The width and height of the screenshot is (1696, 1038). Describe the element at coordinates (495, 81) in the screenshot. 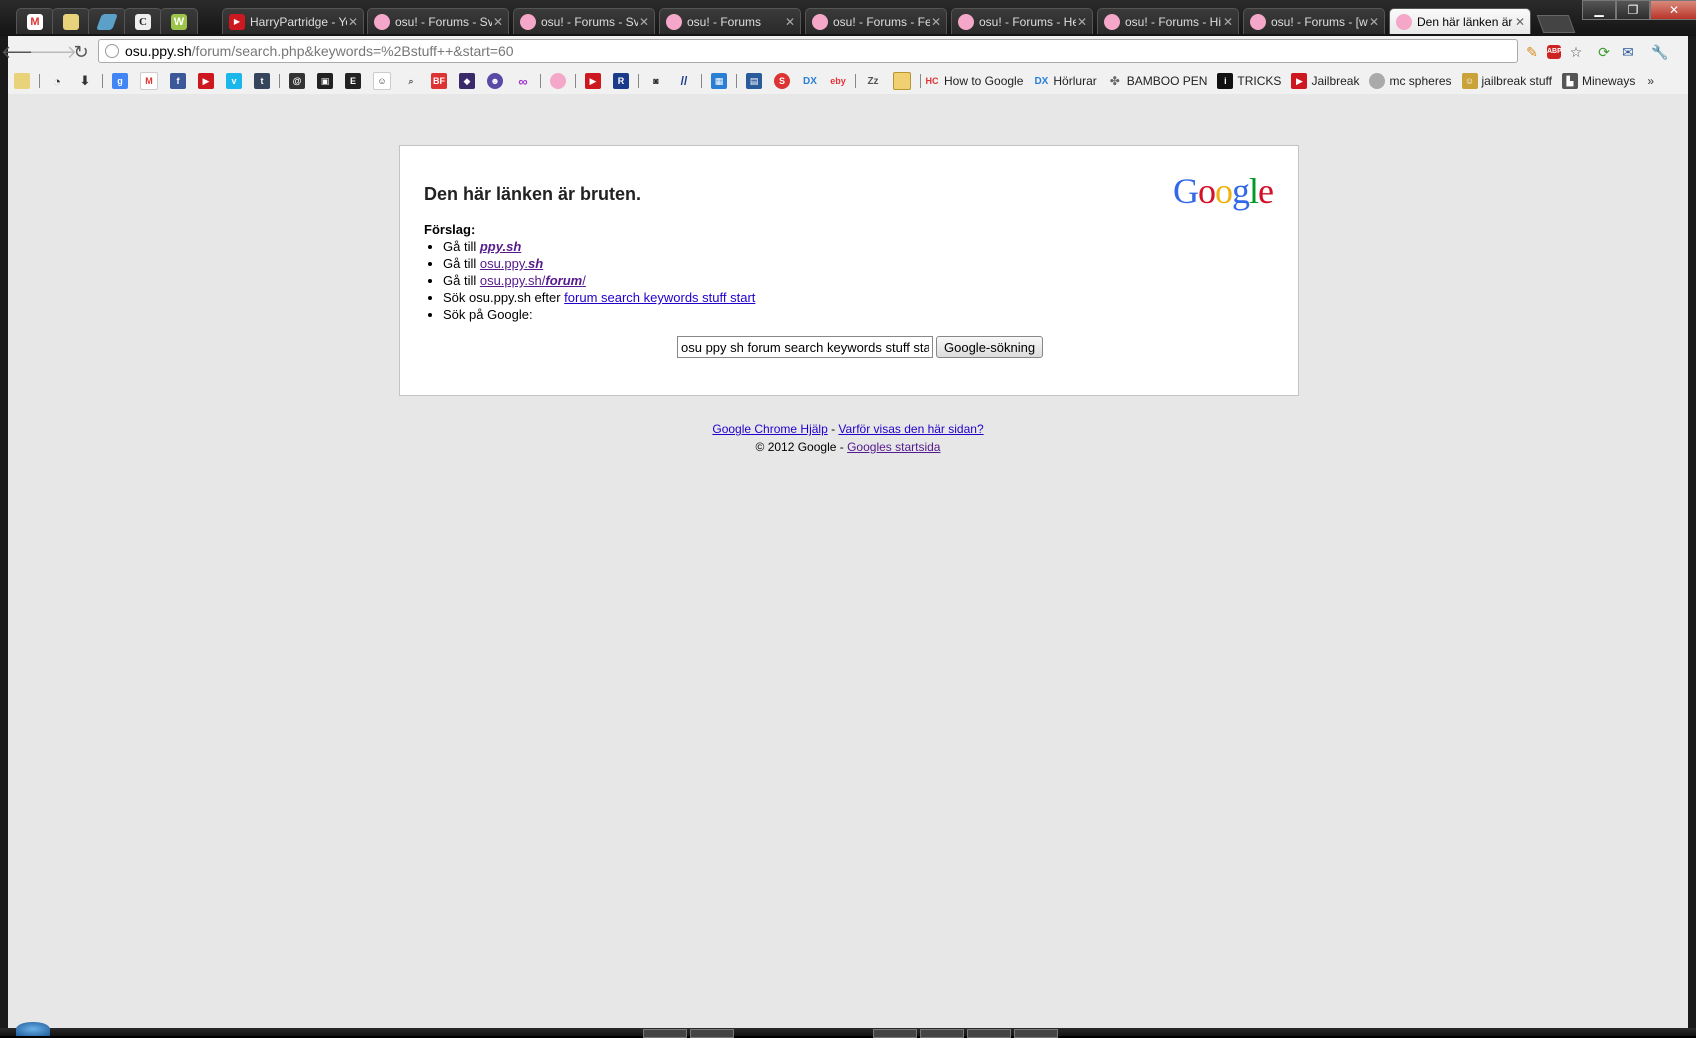

I see `face-icon: ☻` at that location.